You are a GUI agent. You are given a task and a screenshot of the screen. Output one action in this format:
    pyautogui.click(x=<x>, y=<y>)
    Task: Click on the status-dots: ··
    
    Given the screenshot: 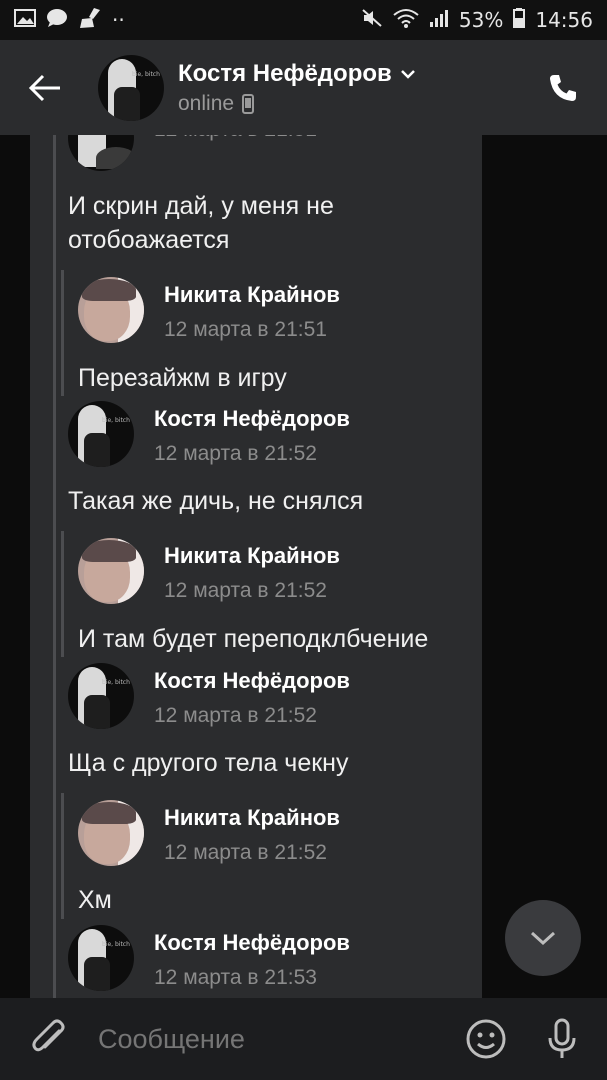 What is the action you would take?
    pyautogui.click(x=118, y=20)
    